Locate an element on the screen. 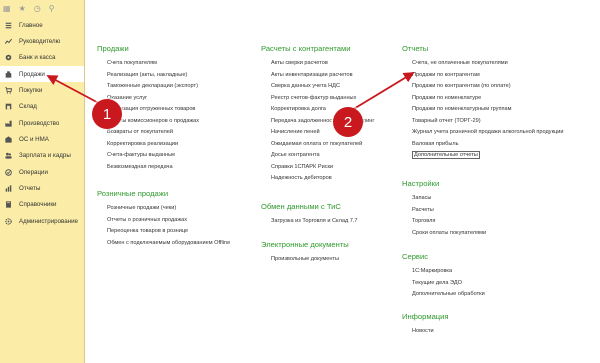 The width and height of the screenshot is (600, 363). menu-link: Реестр счетов-фактур выданных is located at coordinates (322, 99).